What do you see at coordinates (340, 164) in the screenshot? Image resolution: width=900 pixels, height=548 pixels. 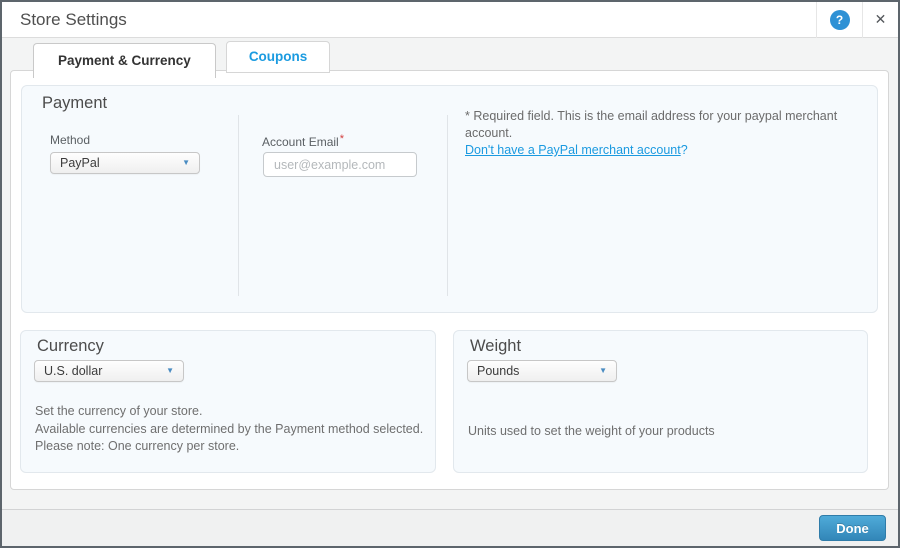 I see `account-email-field` at bounding box center [340, 164].